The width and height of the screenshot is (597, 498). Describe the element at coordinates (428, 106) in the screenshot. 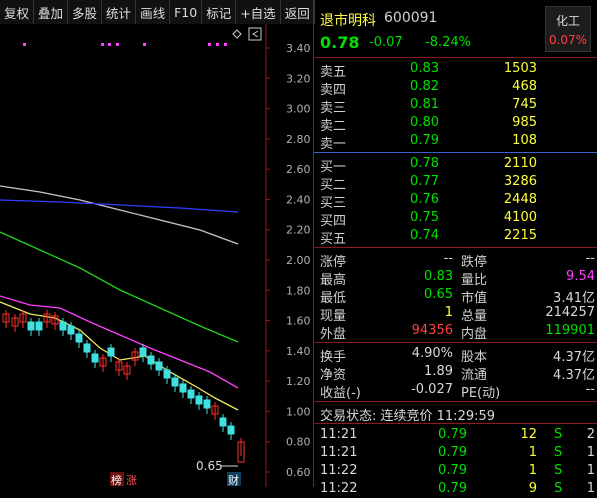

I see `ask-row: 卖三 0.81 745` at that location.